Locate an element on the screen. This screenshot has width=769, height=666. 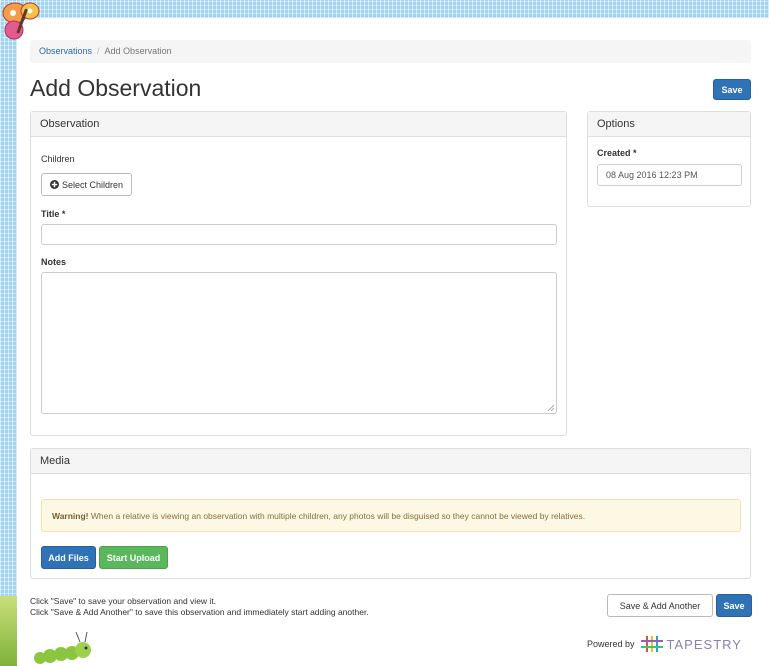
warning-strong: Warning! is located at coordinates (70, 516).